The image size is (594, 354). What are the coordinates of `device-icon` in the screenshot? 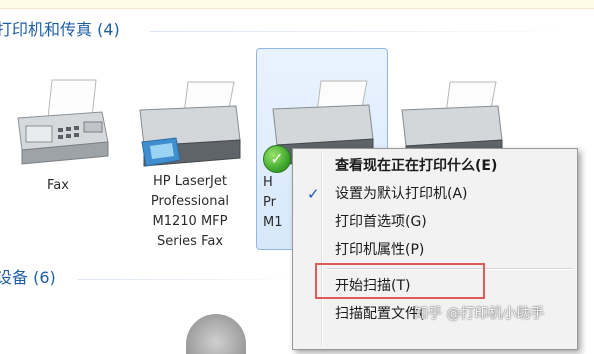 It's located at (216, 334).